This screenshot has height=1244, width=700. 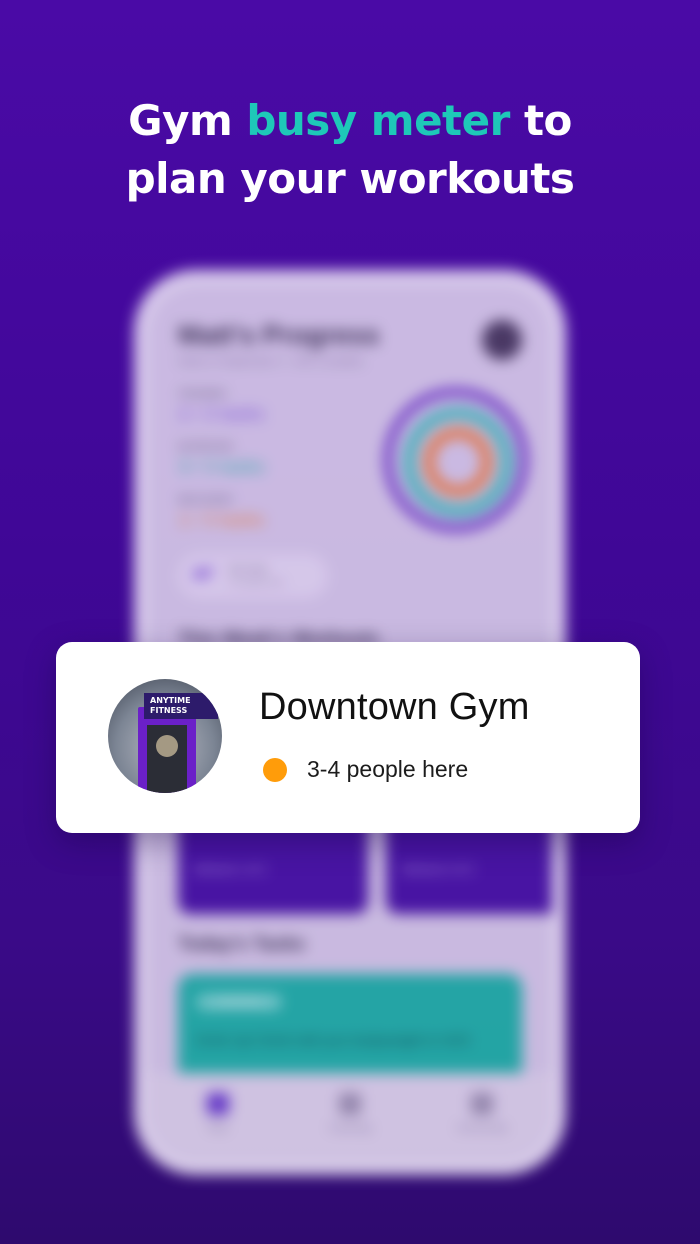 I want to click on metric-training: TRAINING 2 / 3 tasks, so click(x=221, y=407).